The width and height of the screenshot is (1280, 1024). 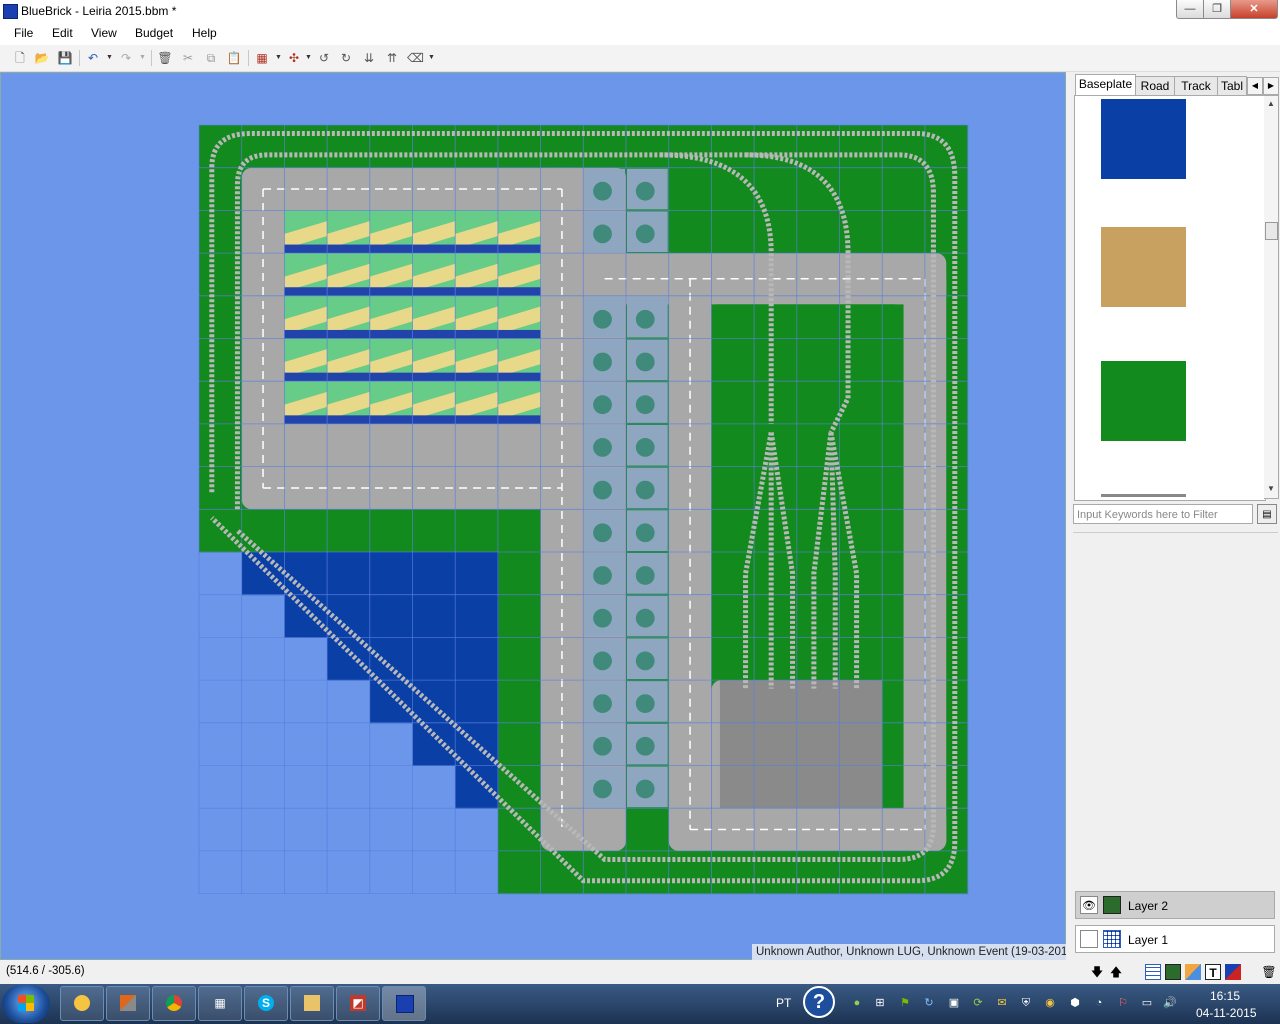 I want to click on tab-track: Track, so click(x=1196, y=86).